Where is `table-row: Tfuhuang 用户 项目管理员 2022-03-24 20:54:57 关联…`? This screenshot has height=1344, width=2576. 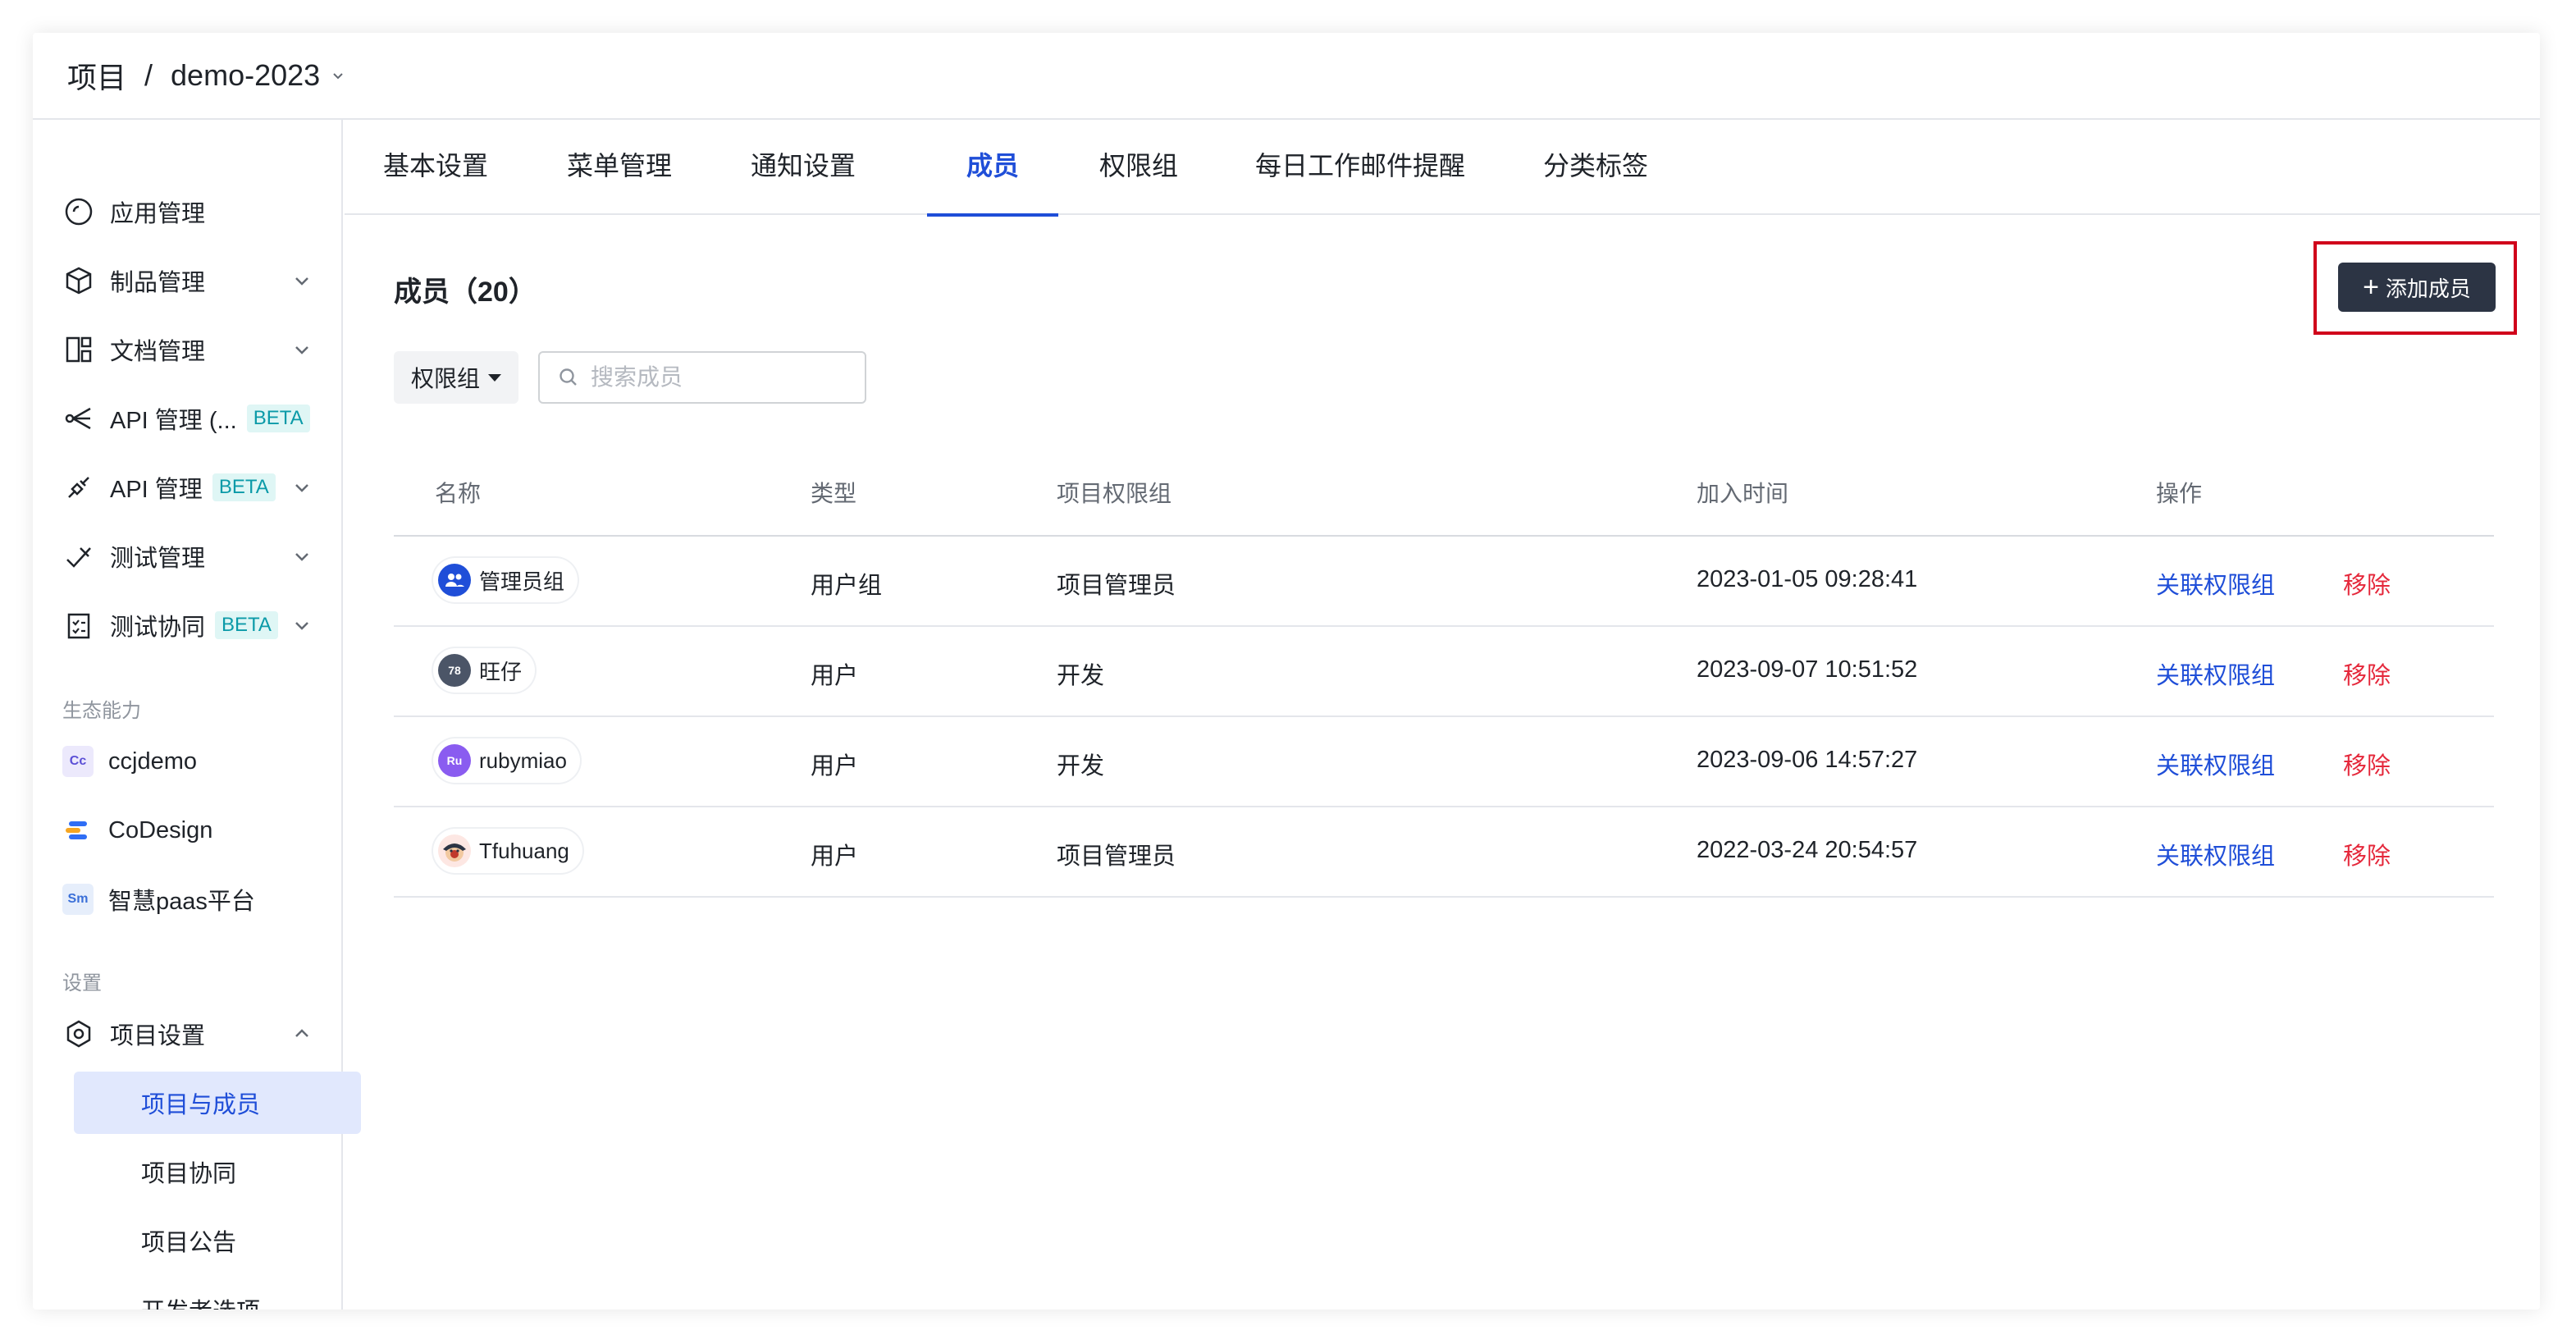 table-row: Tfuhuang 用户 项目管理员 2022-03-24 20:54:57 关联… is located at coordinates (1444, 852).